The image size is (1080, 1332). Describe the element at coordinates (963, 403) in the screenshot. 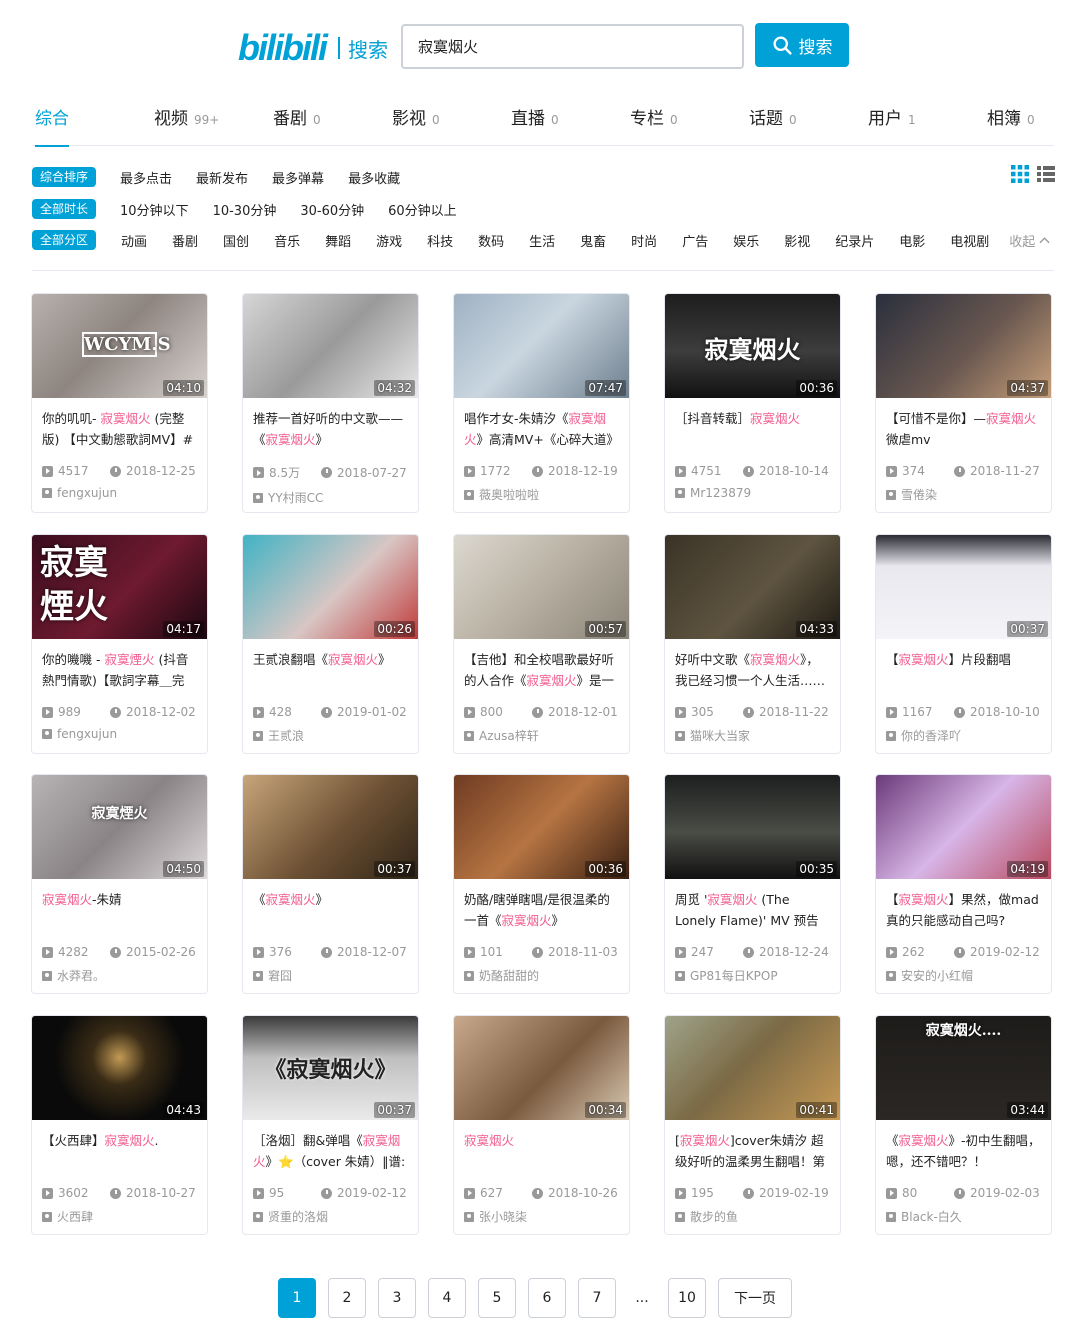

I see `video-card: 04:37 【可惜不是你】—寂寞烟火微虐mv 374 2018-11-27 雪倦染` at that location.